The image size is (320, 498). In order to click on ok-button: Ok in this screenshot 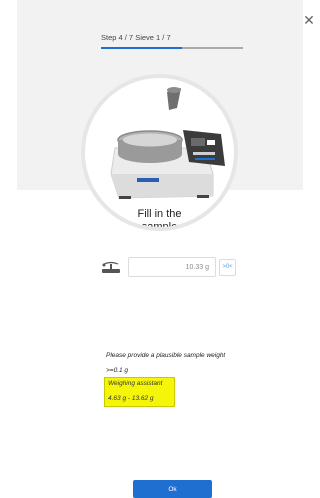, I will do `click(172, 489)`.